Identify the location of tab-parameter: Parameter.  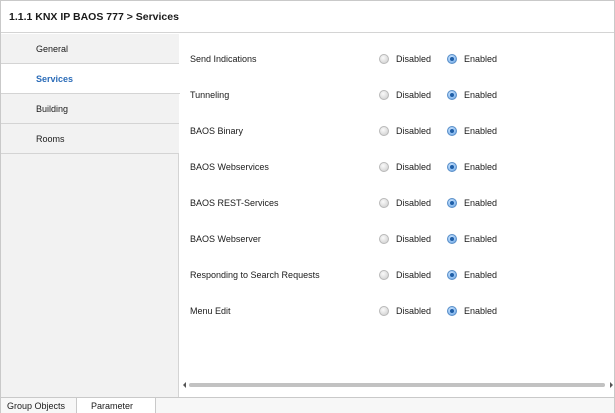
(116, 405).